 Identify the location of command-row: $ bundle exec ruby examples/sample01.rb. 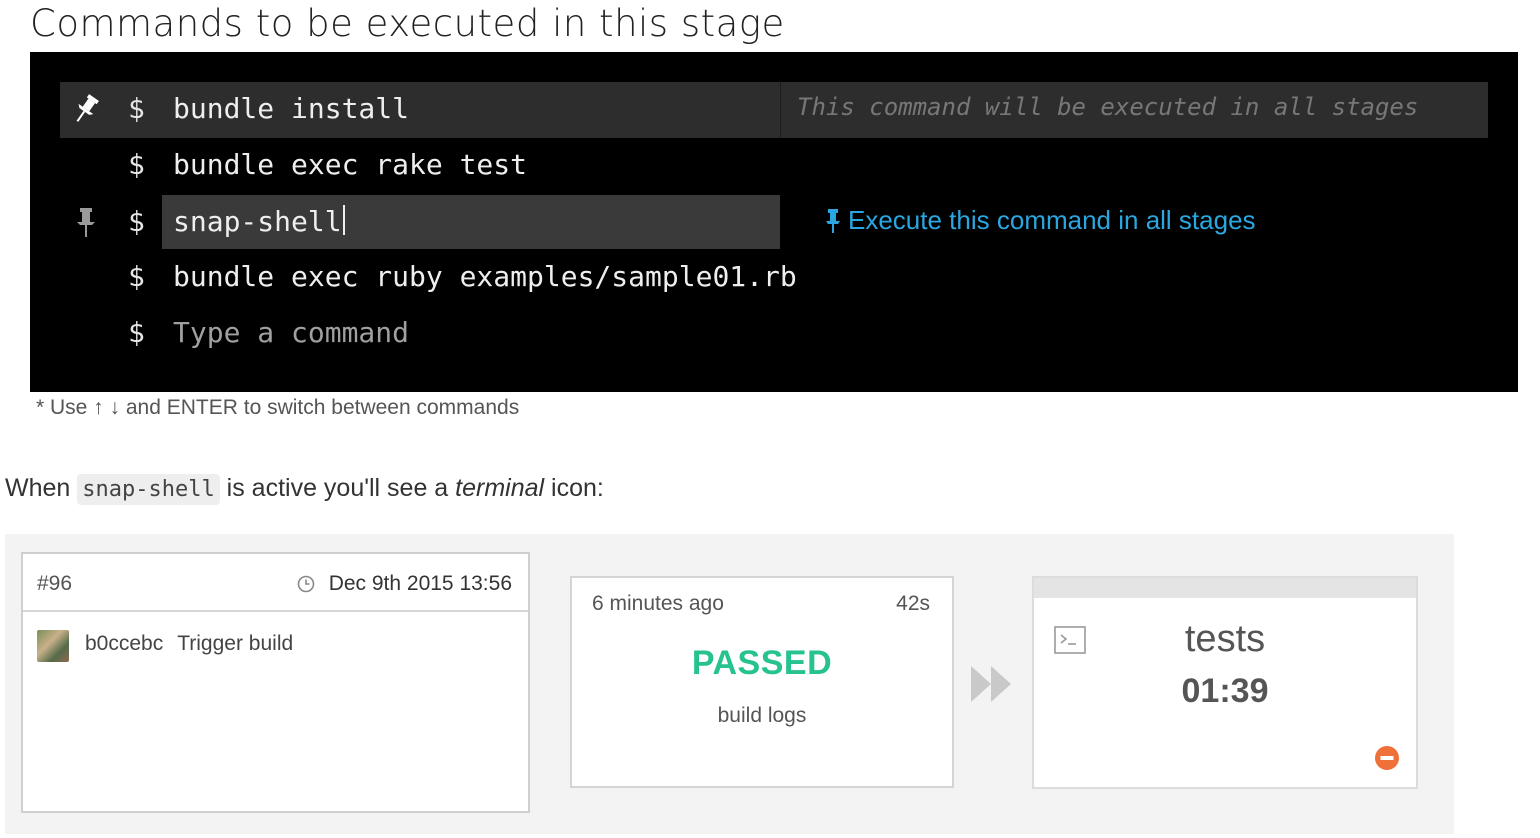
(774, 278).